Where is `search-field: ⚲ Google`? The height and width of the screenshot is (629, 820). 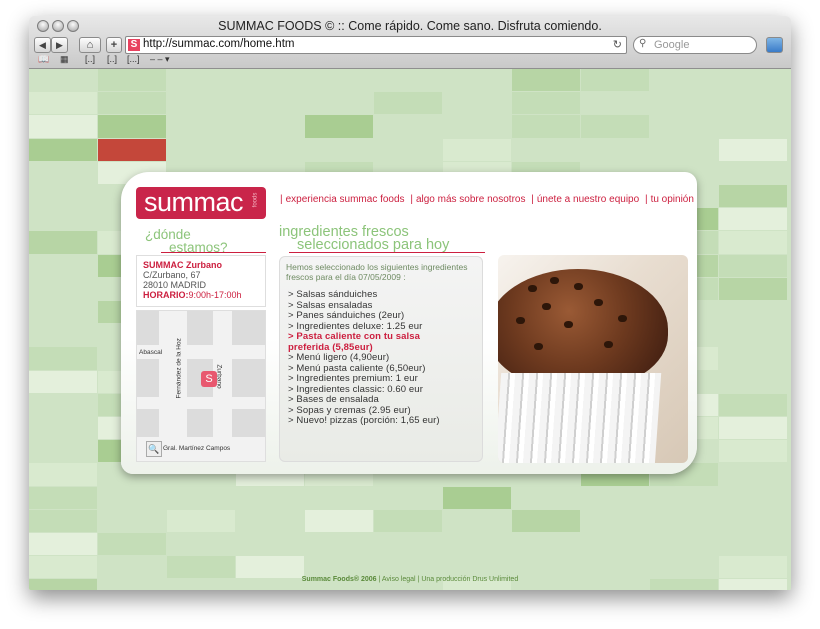 search-field: ⚲ Google is located at coordinates (695, 45).